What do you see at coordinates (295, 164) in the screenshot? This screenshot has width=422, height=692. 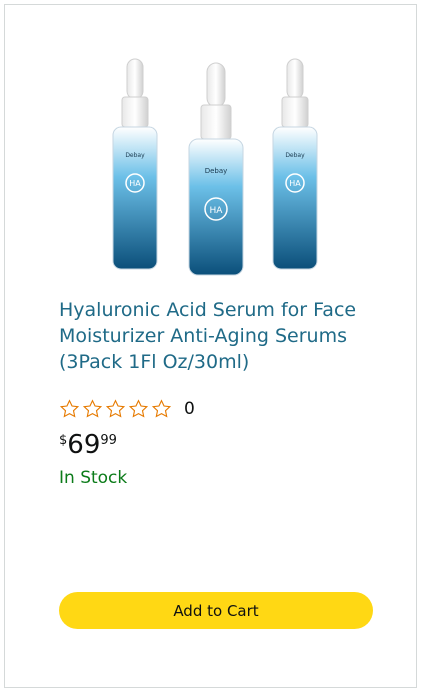 I see `bottle-right: Debay HA` at bounding box center [295, 164].